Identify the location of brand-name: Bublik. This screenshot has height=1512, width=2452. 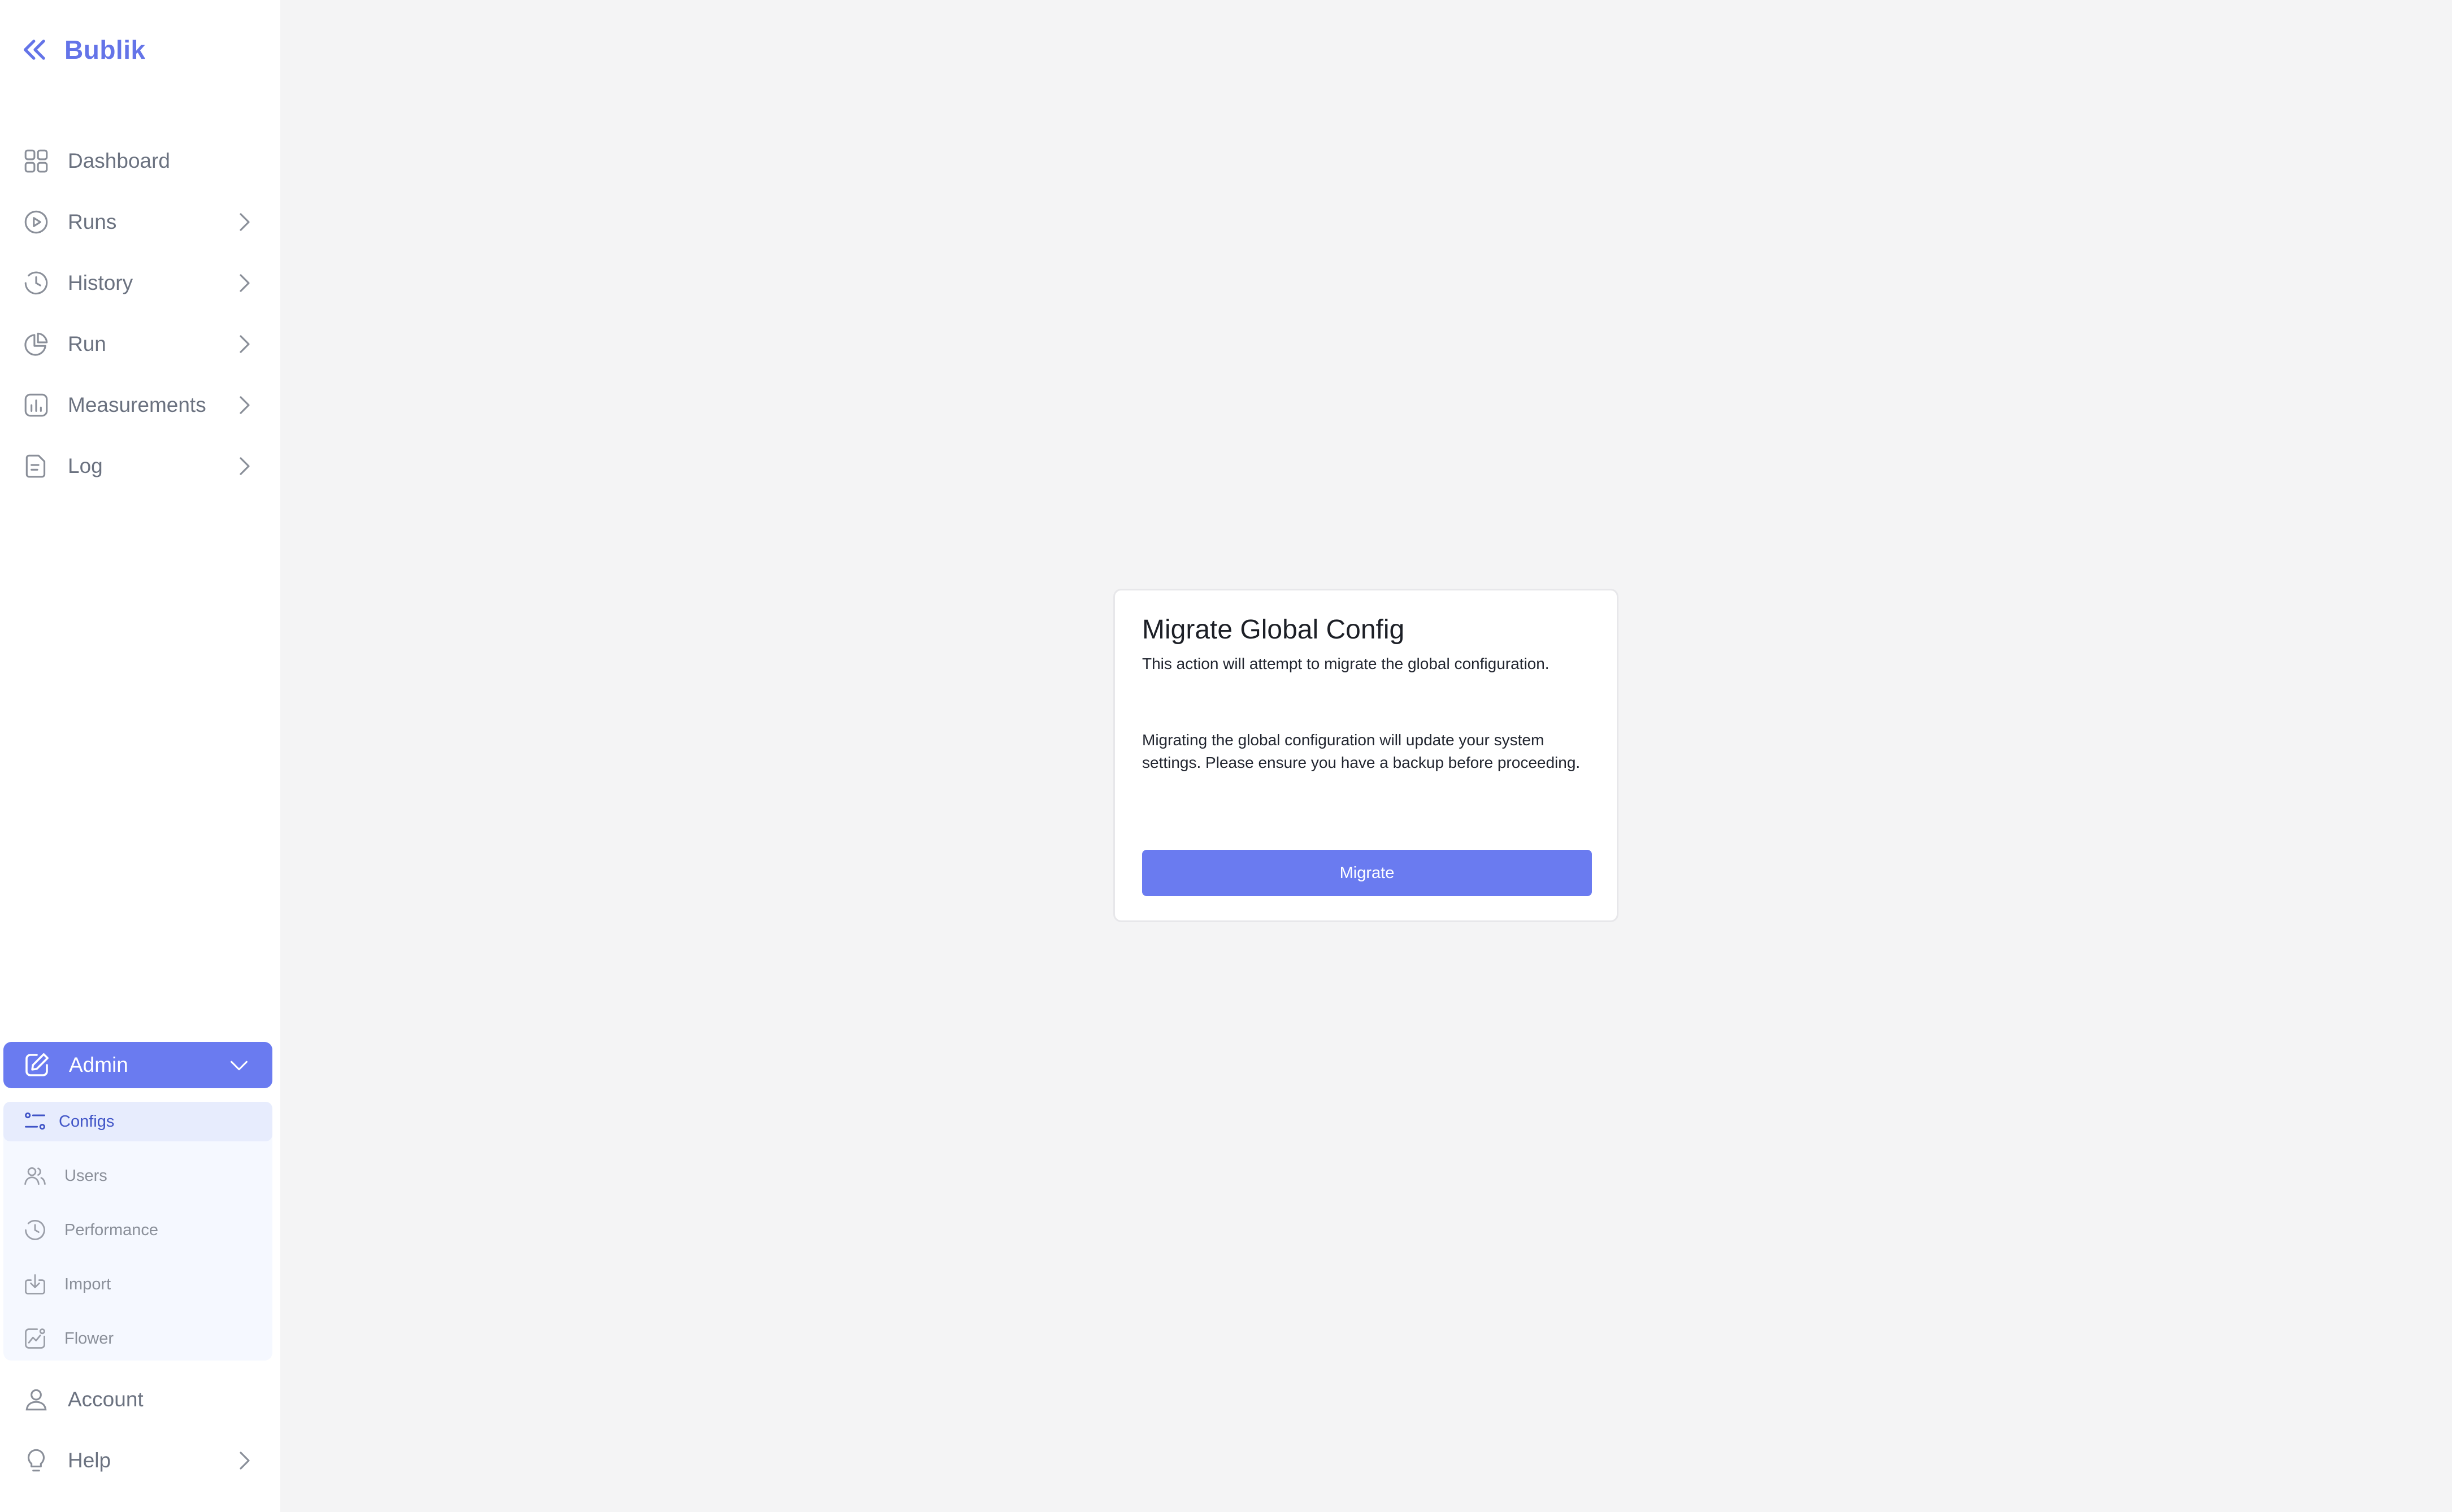
(105, 49).